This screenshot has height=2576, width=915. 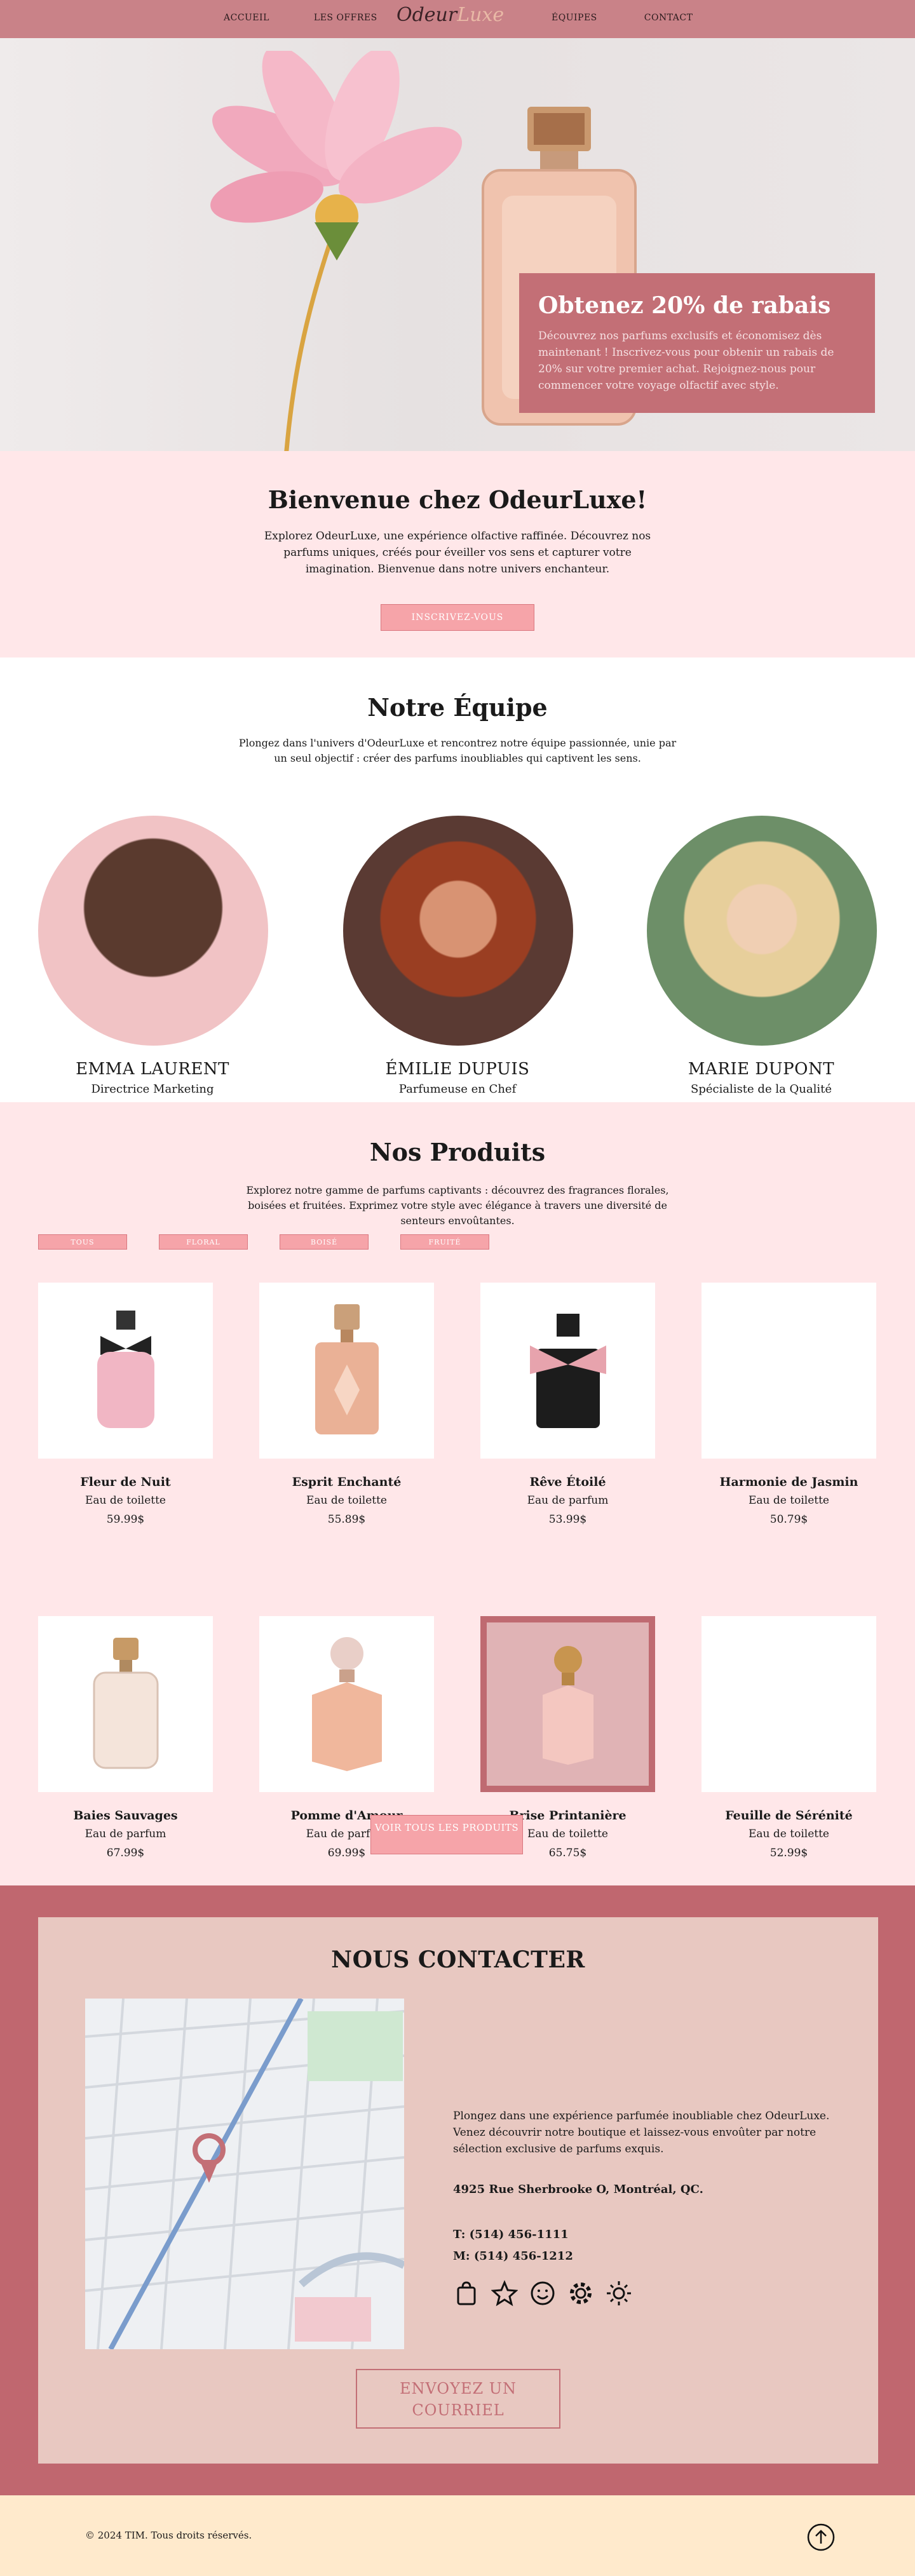 I want to click on contact-title: NOUS CONTACTER, so click(x=458, y=1959).